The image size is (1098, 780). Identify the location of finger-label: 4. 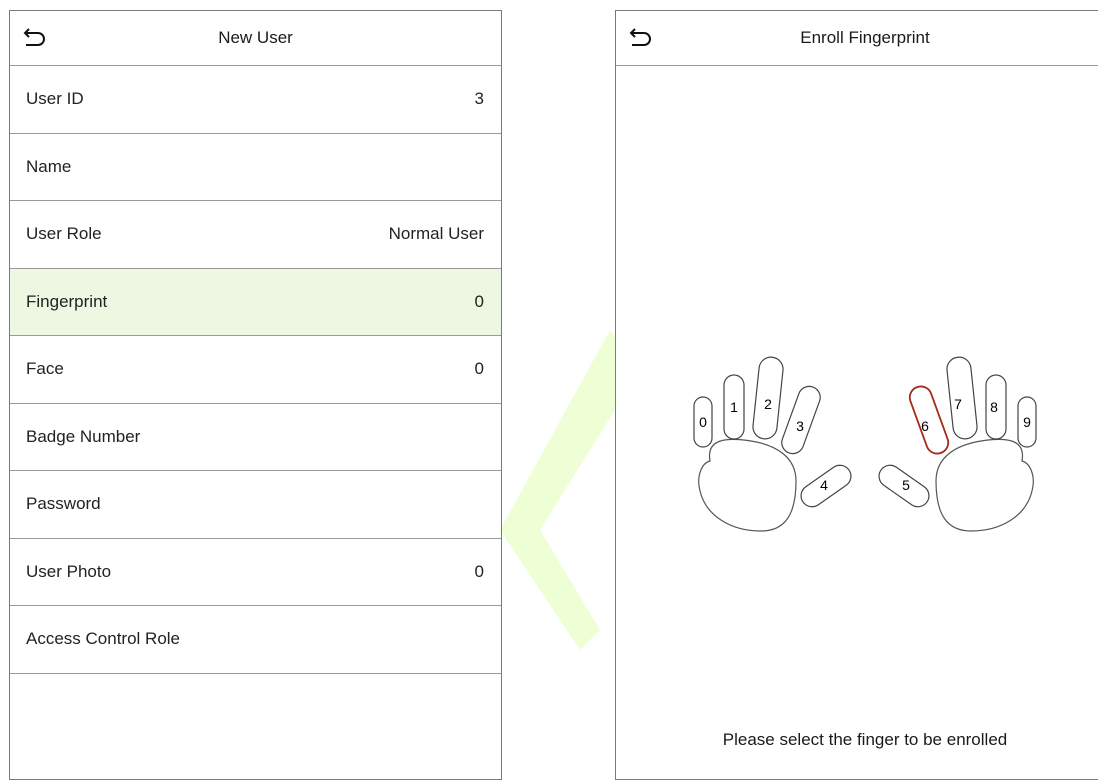
(824, 485).